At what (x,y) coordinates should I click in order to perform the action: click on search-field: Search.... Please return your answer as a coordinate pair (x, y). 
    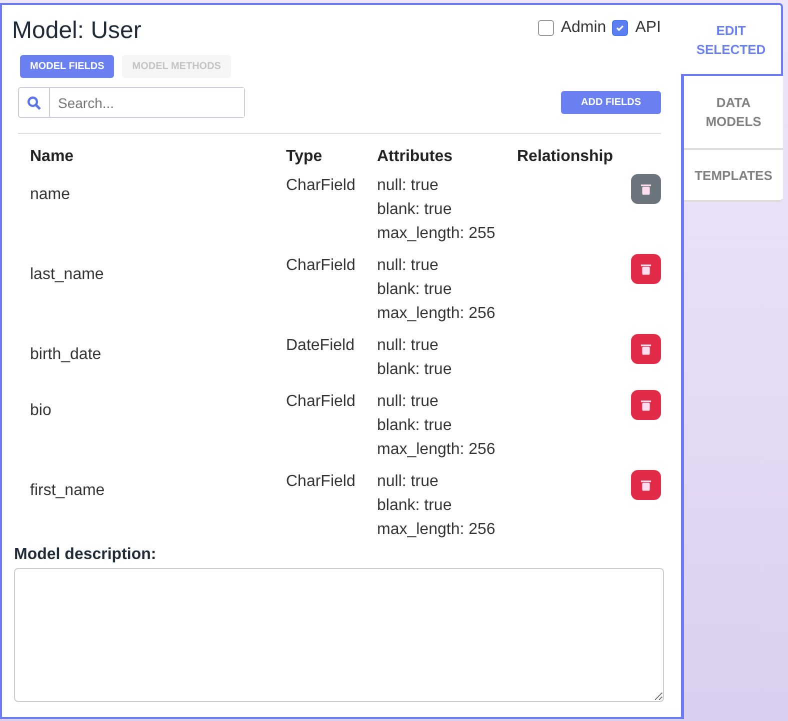
    Looking at the image, I should click on (131, 102).